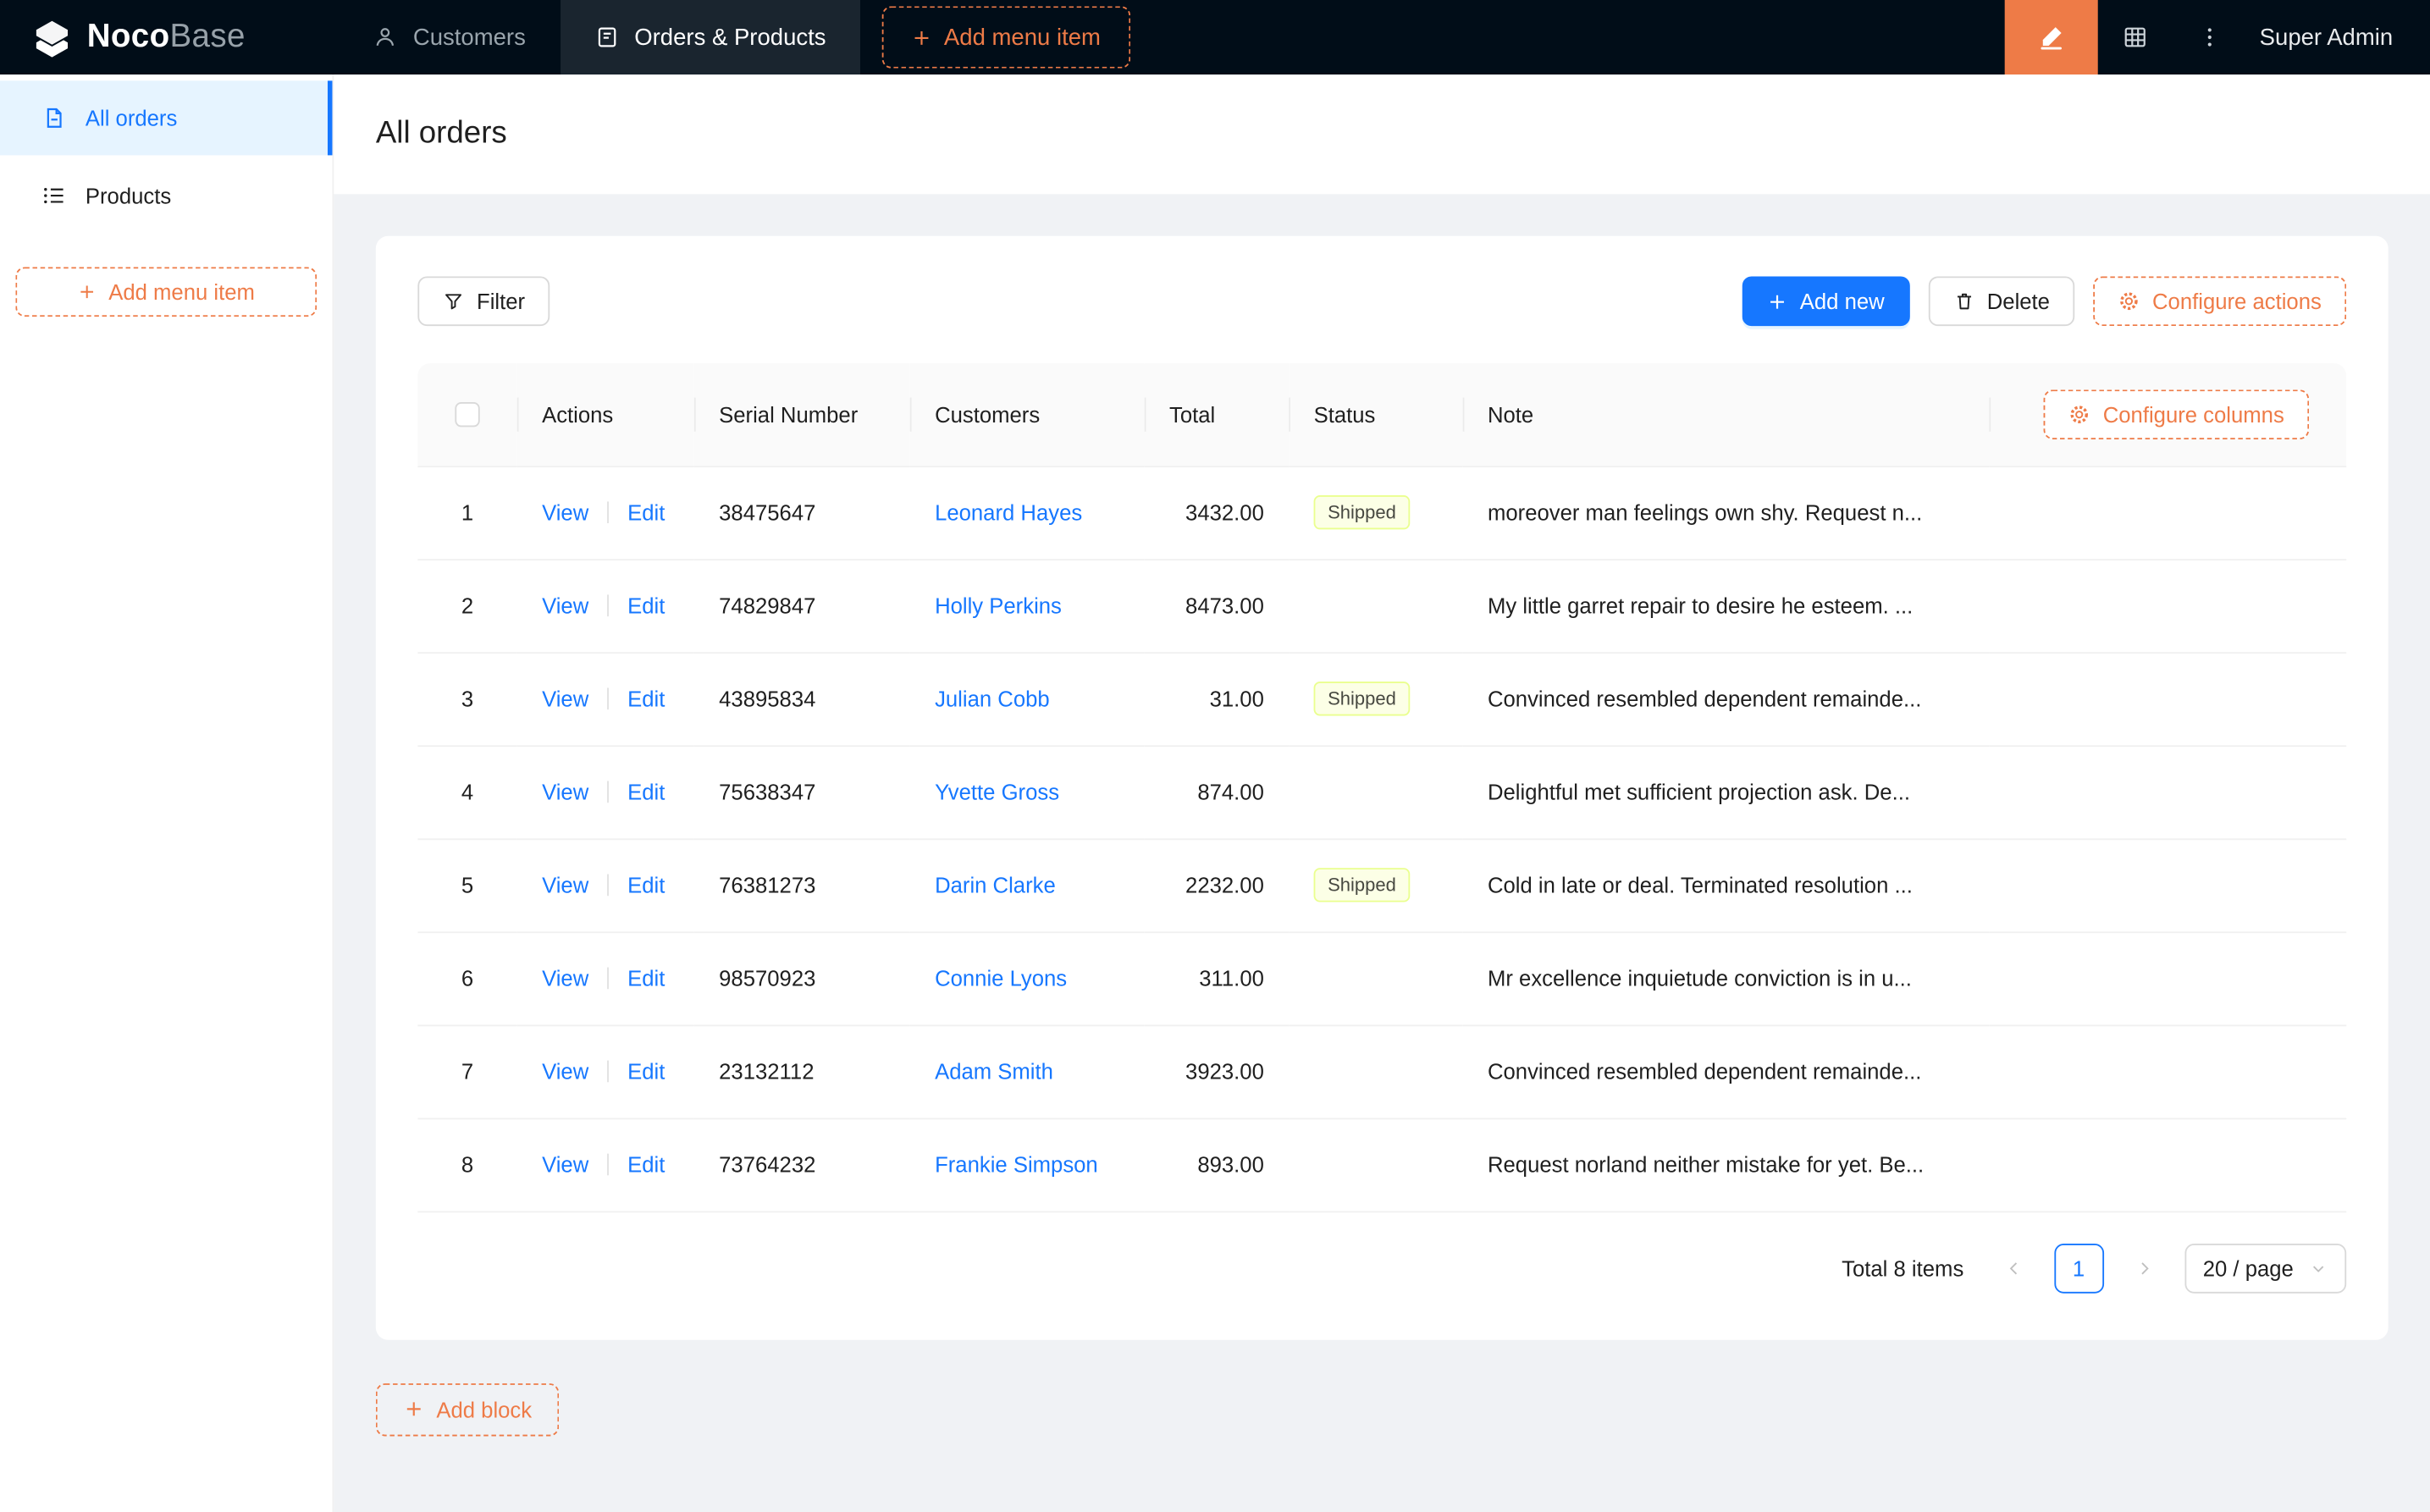  I want to click on row-index-cell: 1, so click(467, 513).